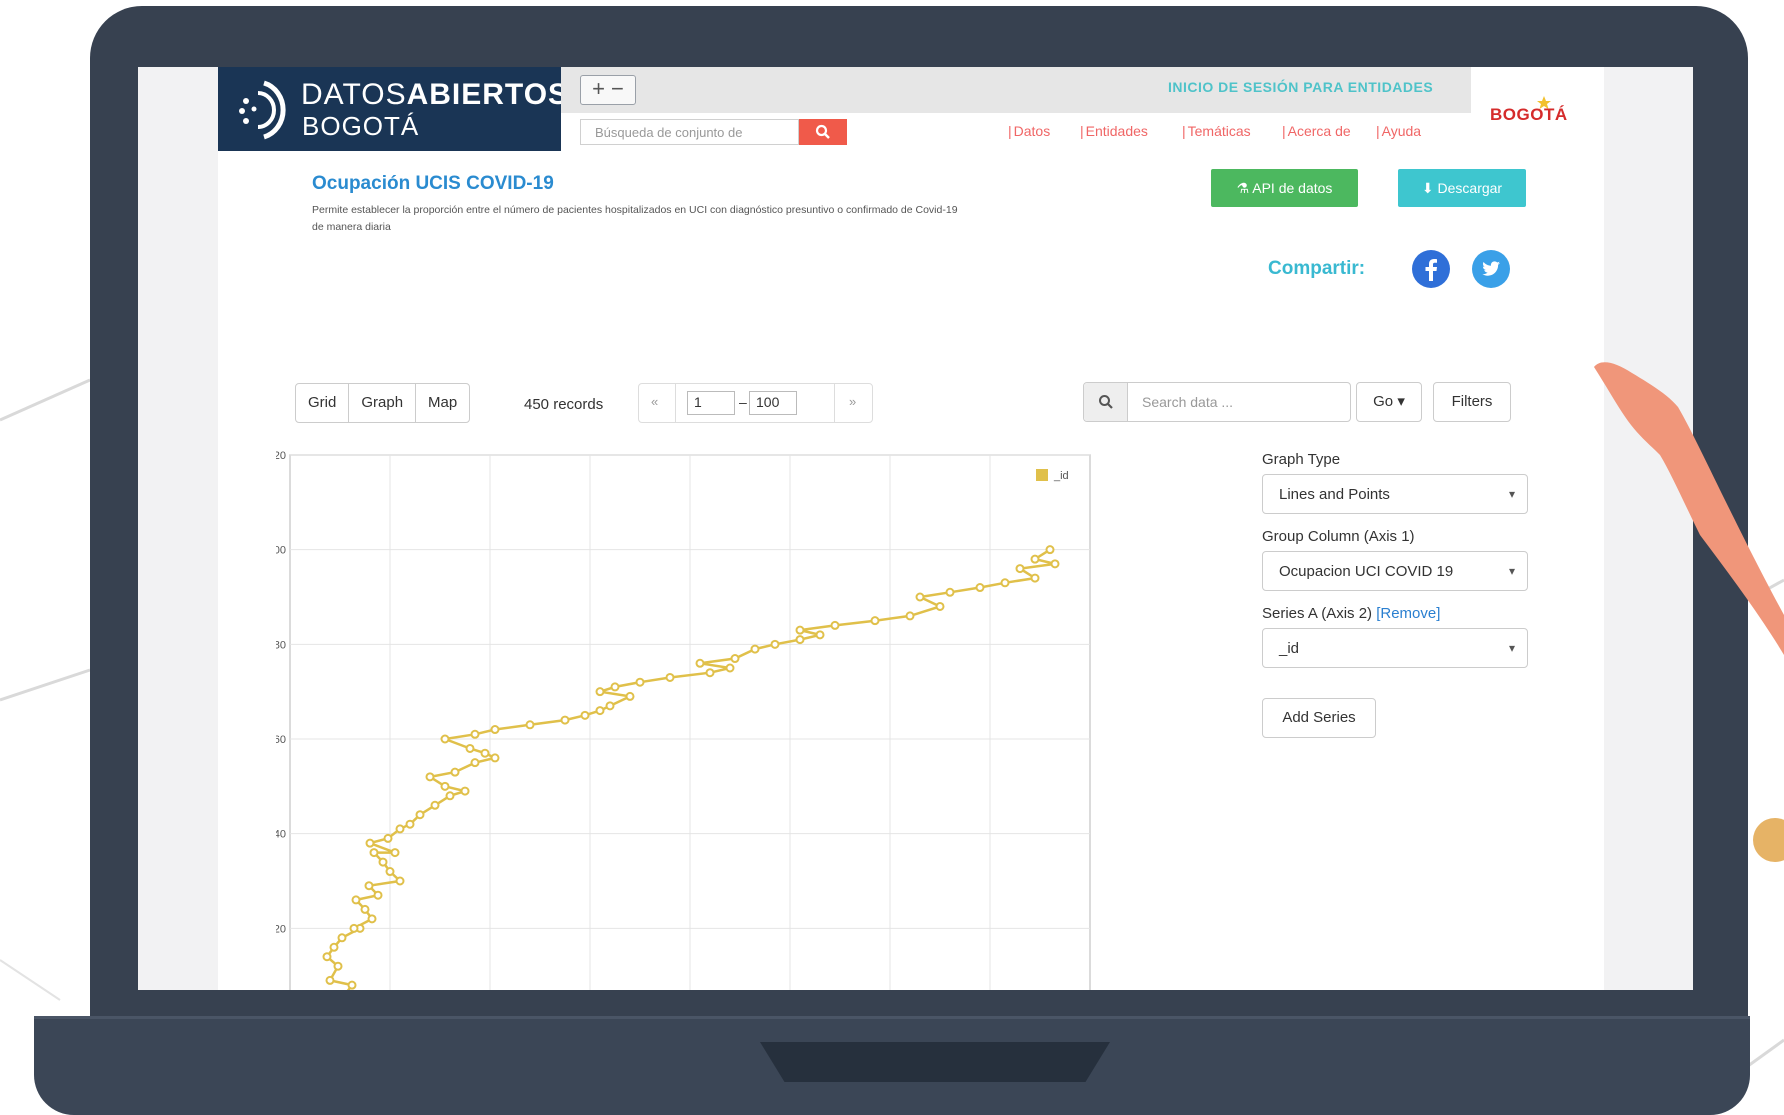 The height and width of the screenshot is (1115, 1784). Describe the element at coordinates (654, 401) in the screenshot. I see `pager-prev-button: «` at that location.